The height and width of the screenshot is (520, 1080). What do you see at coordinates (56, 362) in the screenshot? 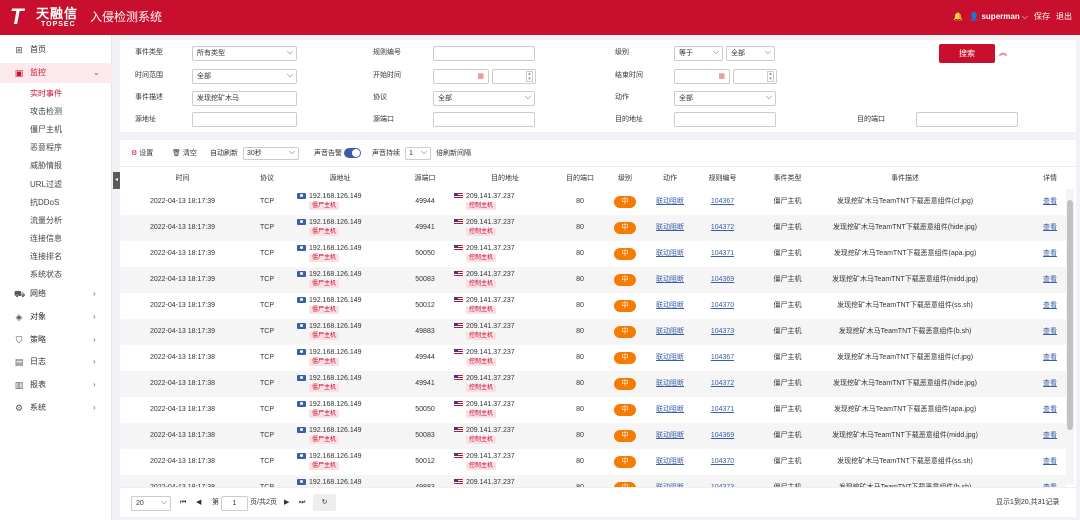
I see `sidebar-item-log: ▤ 日志 ›` at bounding box center [56, 362].